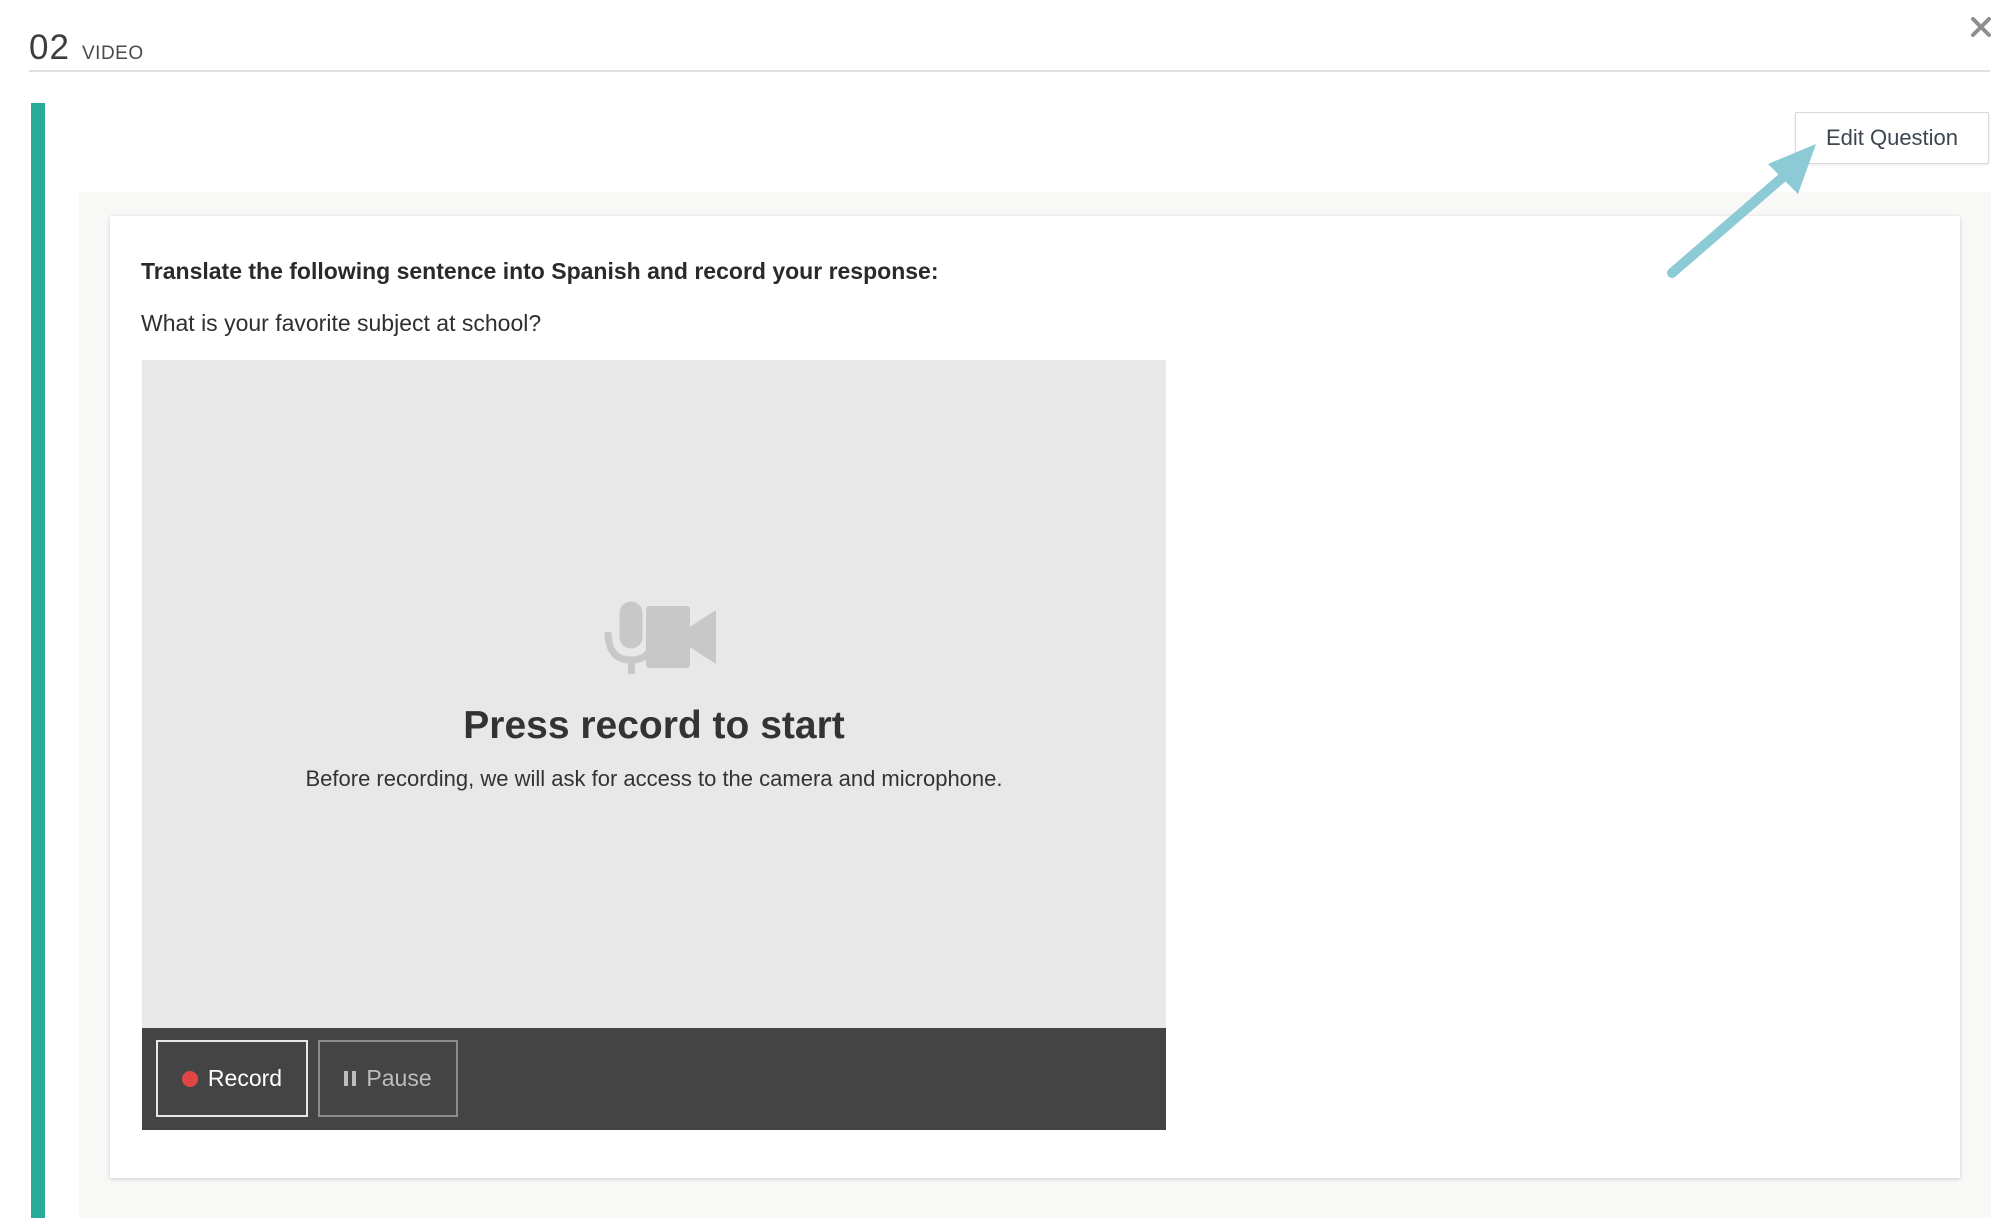 Image resolution: width=2012 pixels, height=1218 pixels. I want to click on question-sentence: What is your favorite subject at school?, so click(341, 323).